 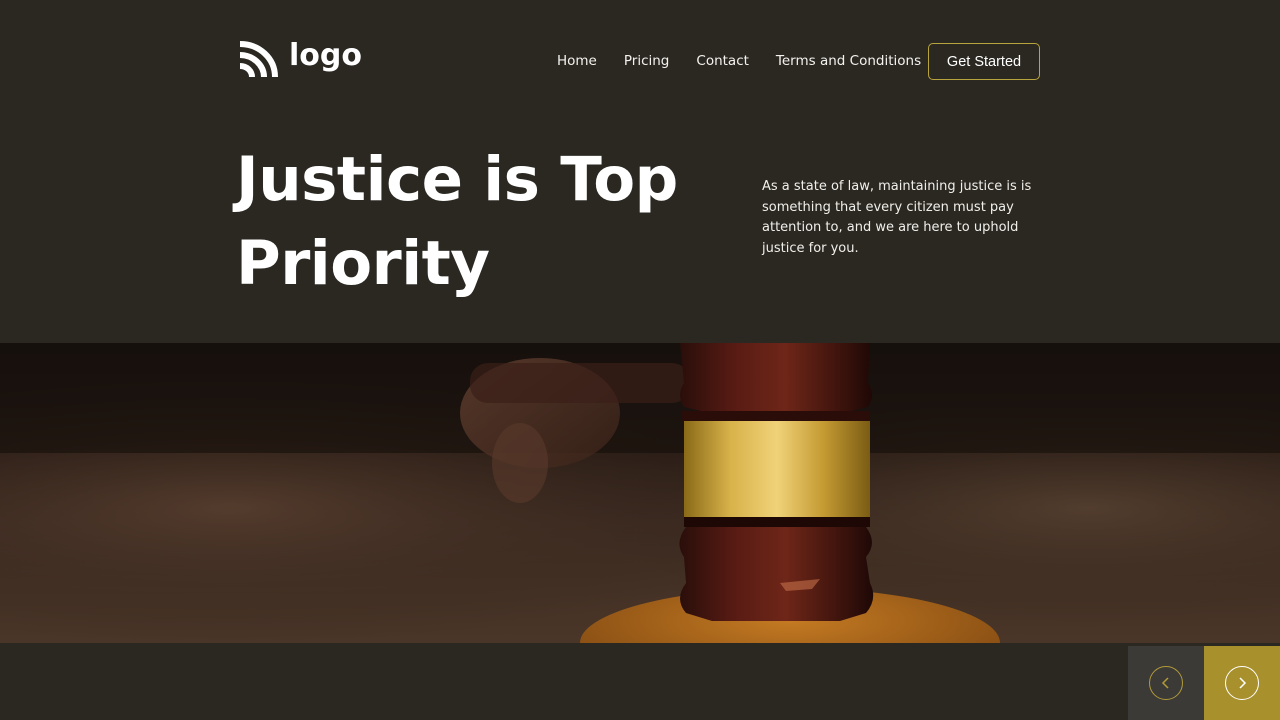 I want to click on hero-title: Justice is Top Priority, so click(x=457, y=221).